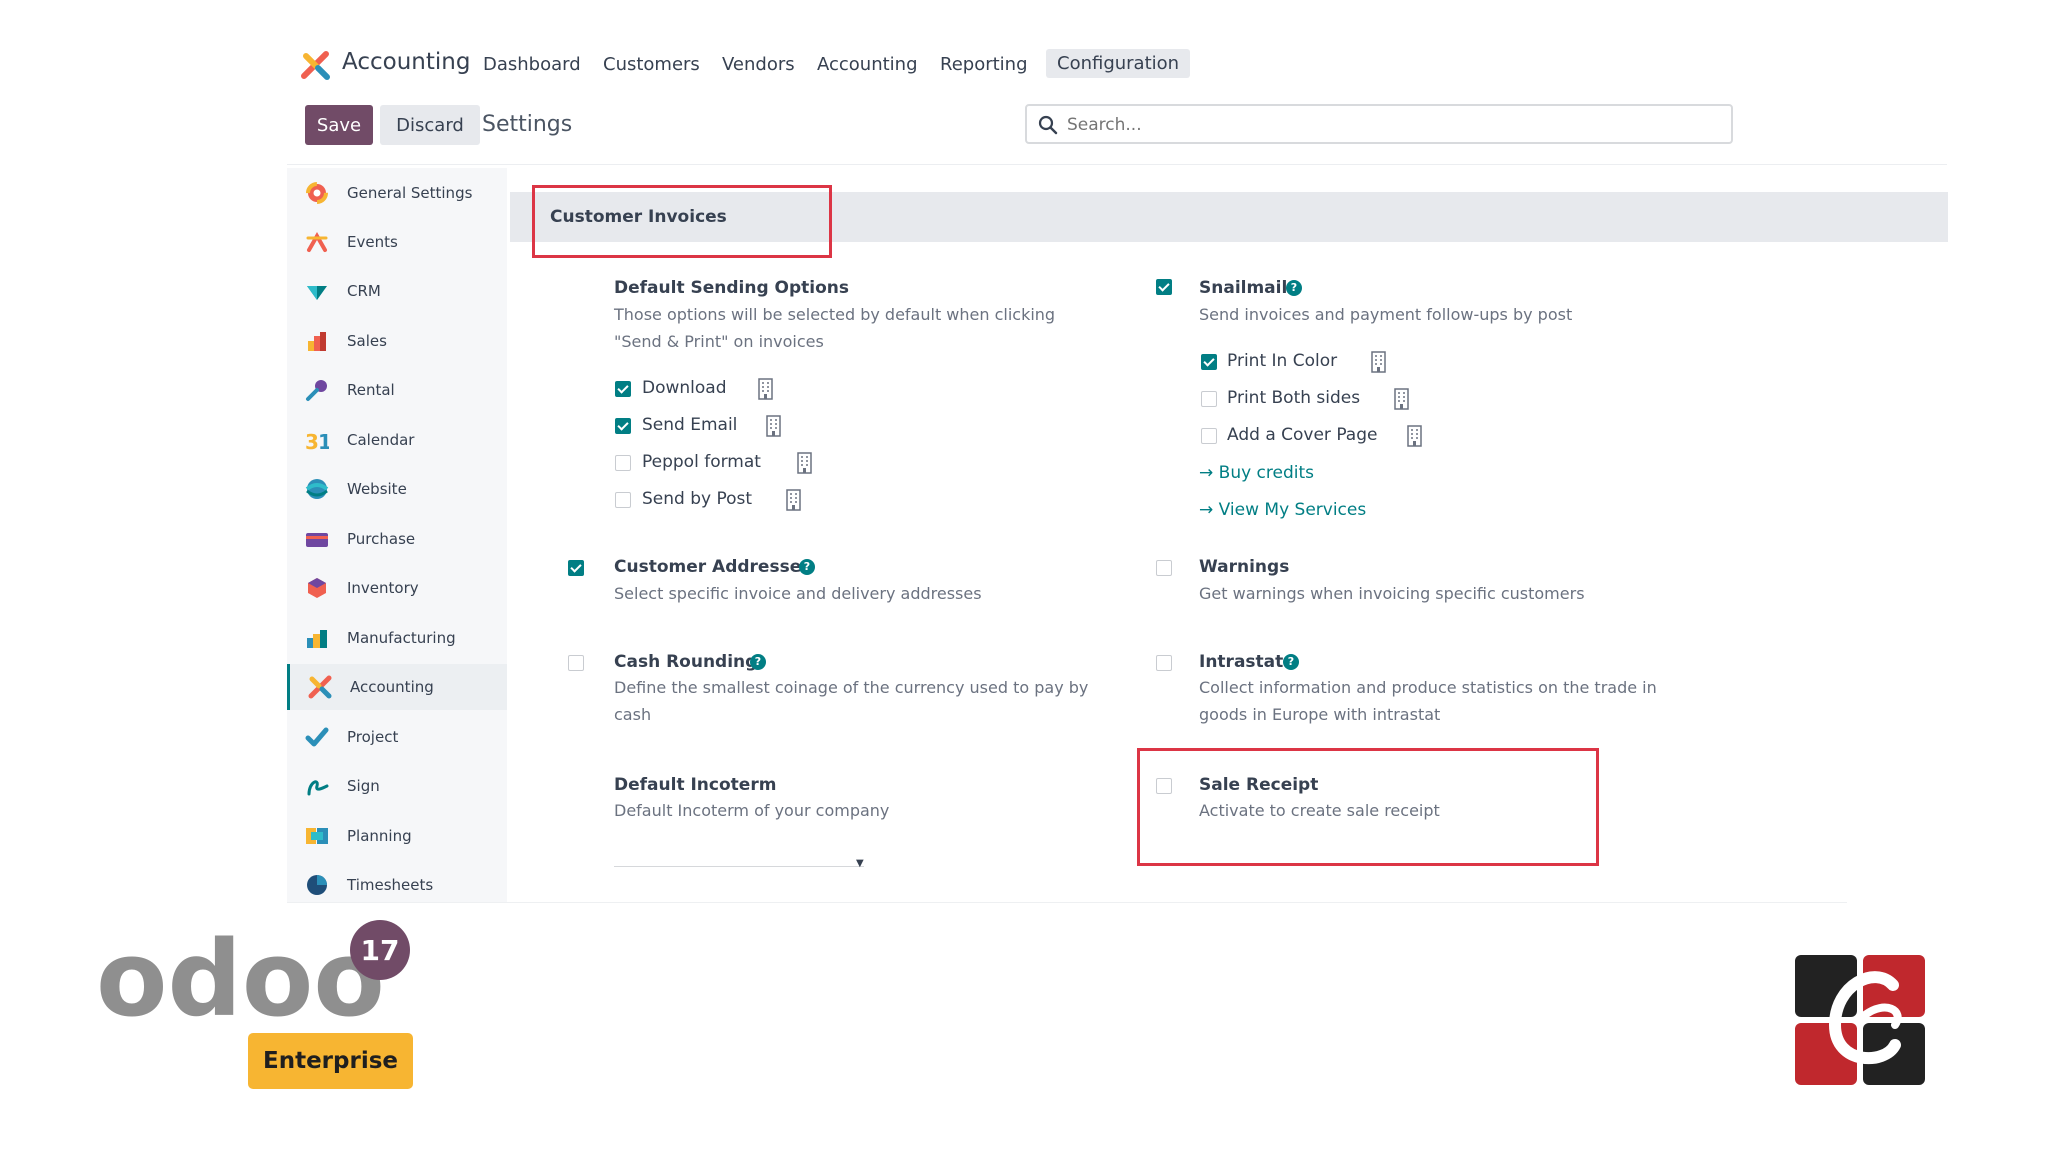  I want to click on nav-configuration: Configuration, so click(1118, 63).